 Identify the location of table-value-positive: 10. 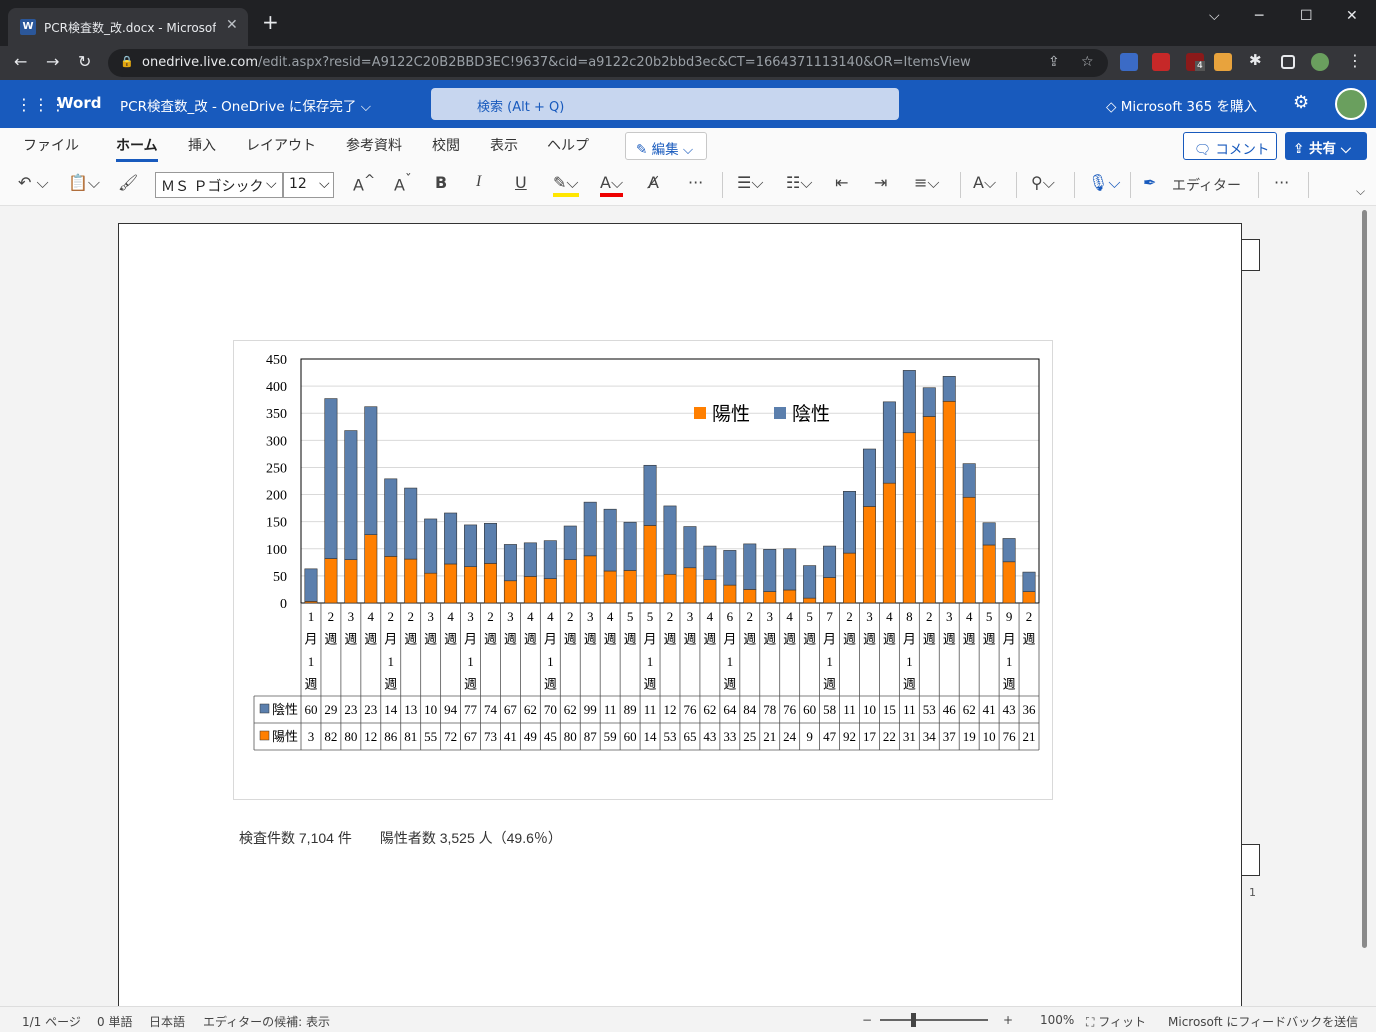
(989, 736).